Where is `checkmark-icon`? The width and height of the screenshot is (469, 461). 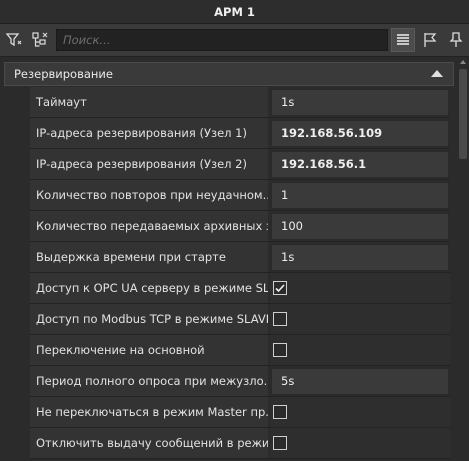
checkmark-icon is located at coordinates (280, 288).